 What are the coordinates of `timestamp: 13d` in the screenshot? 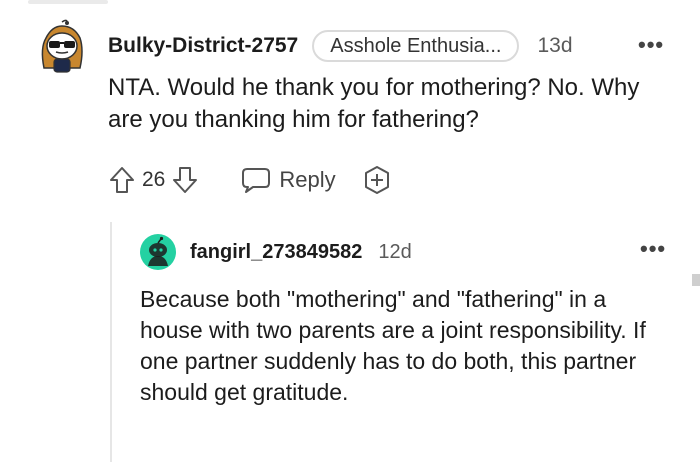 It's located at (554, 46).